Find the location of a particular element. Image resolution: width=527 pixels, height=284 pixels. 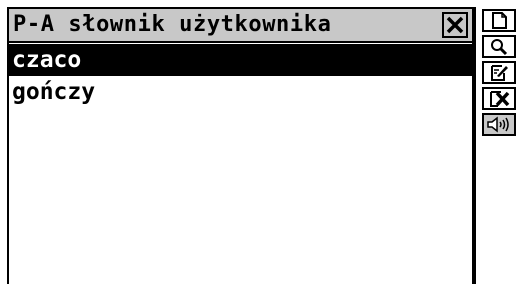

close-icon is located at coordinates (455, 25).